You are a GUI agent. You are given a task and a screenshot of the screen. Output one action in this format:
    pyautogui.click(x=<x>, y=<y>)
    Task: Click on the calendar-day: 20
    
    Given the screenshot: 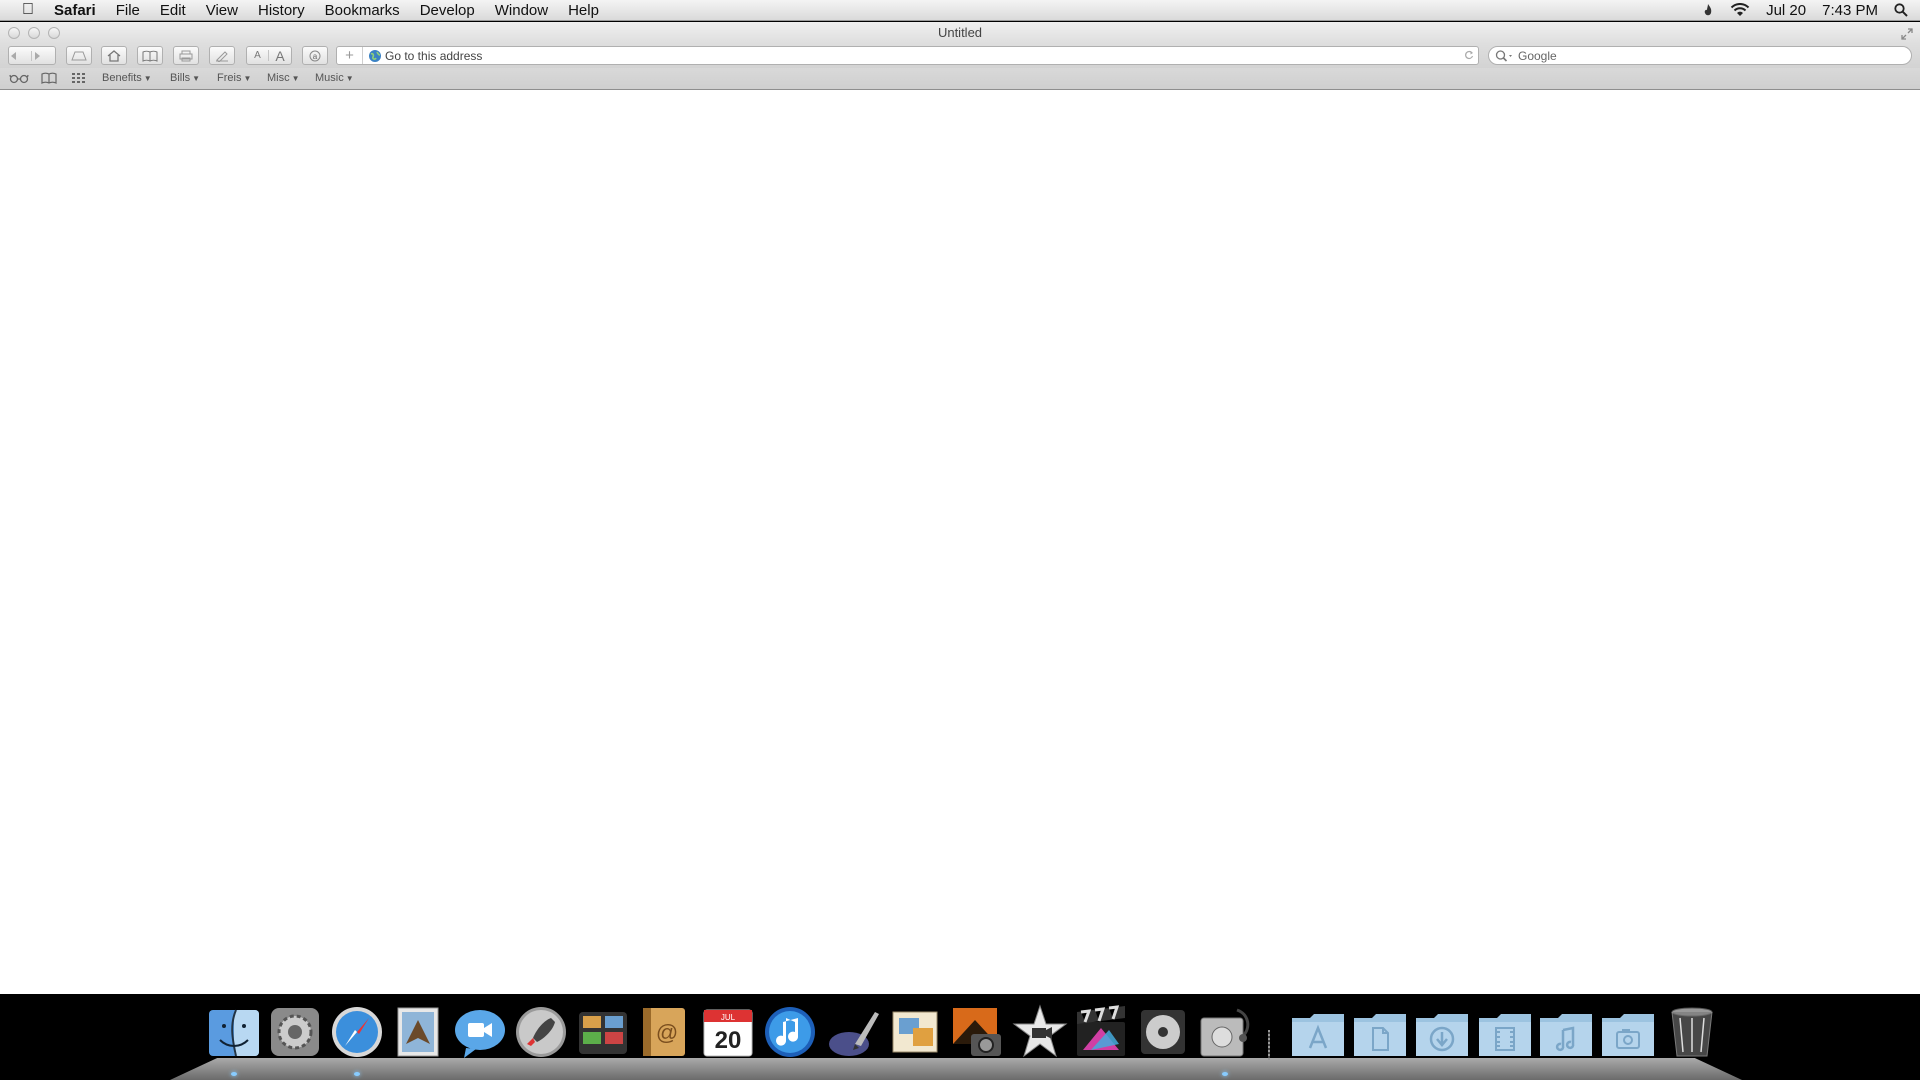 What is the action you would take?
    pyautogui.click(x=728, y=1040)
    